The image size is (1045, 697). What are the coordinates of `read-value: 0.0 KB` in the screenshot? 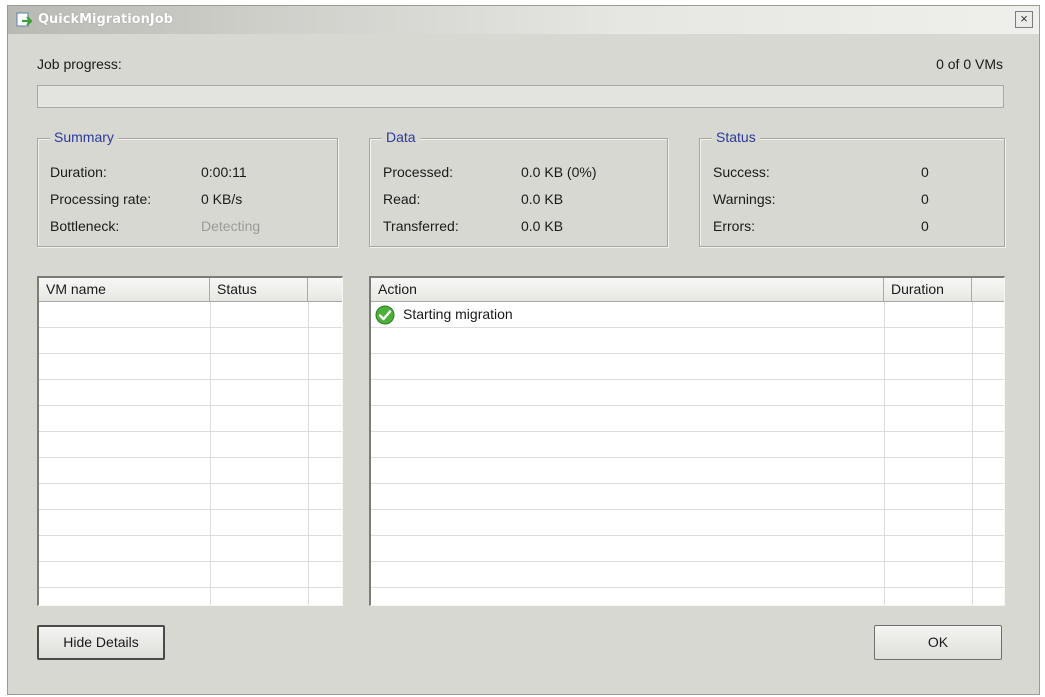 It's located at (542, 199).